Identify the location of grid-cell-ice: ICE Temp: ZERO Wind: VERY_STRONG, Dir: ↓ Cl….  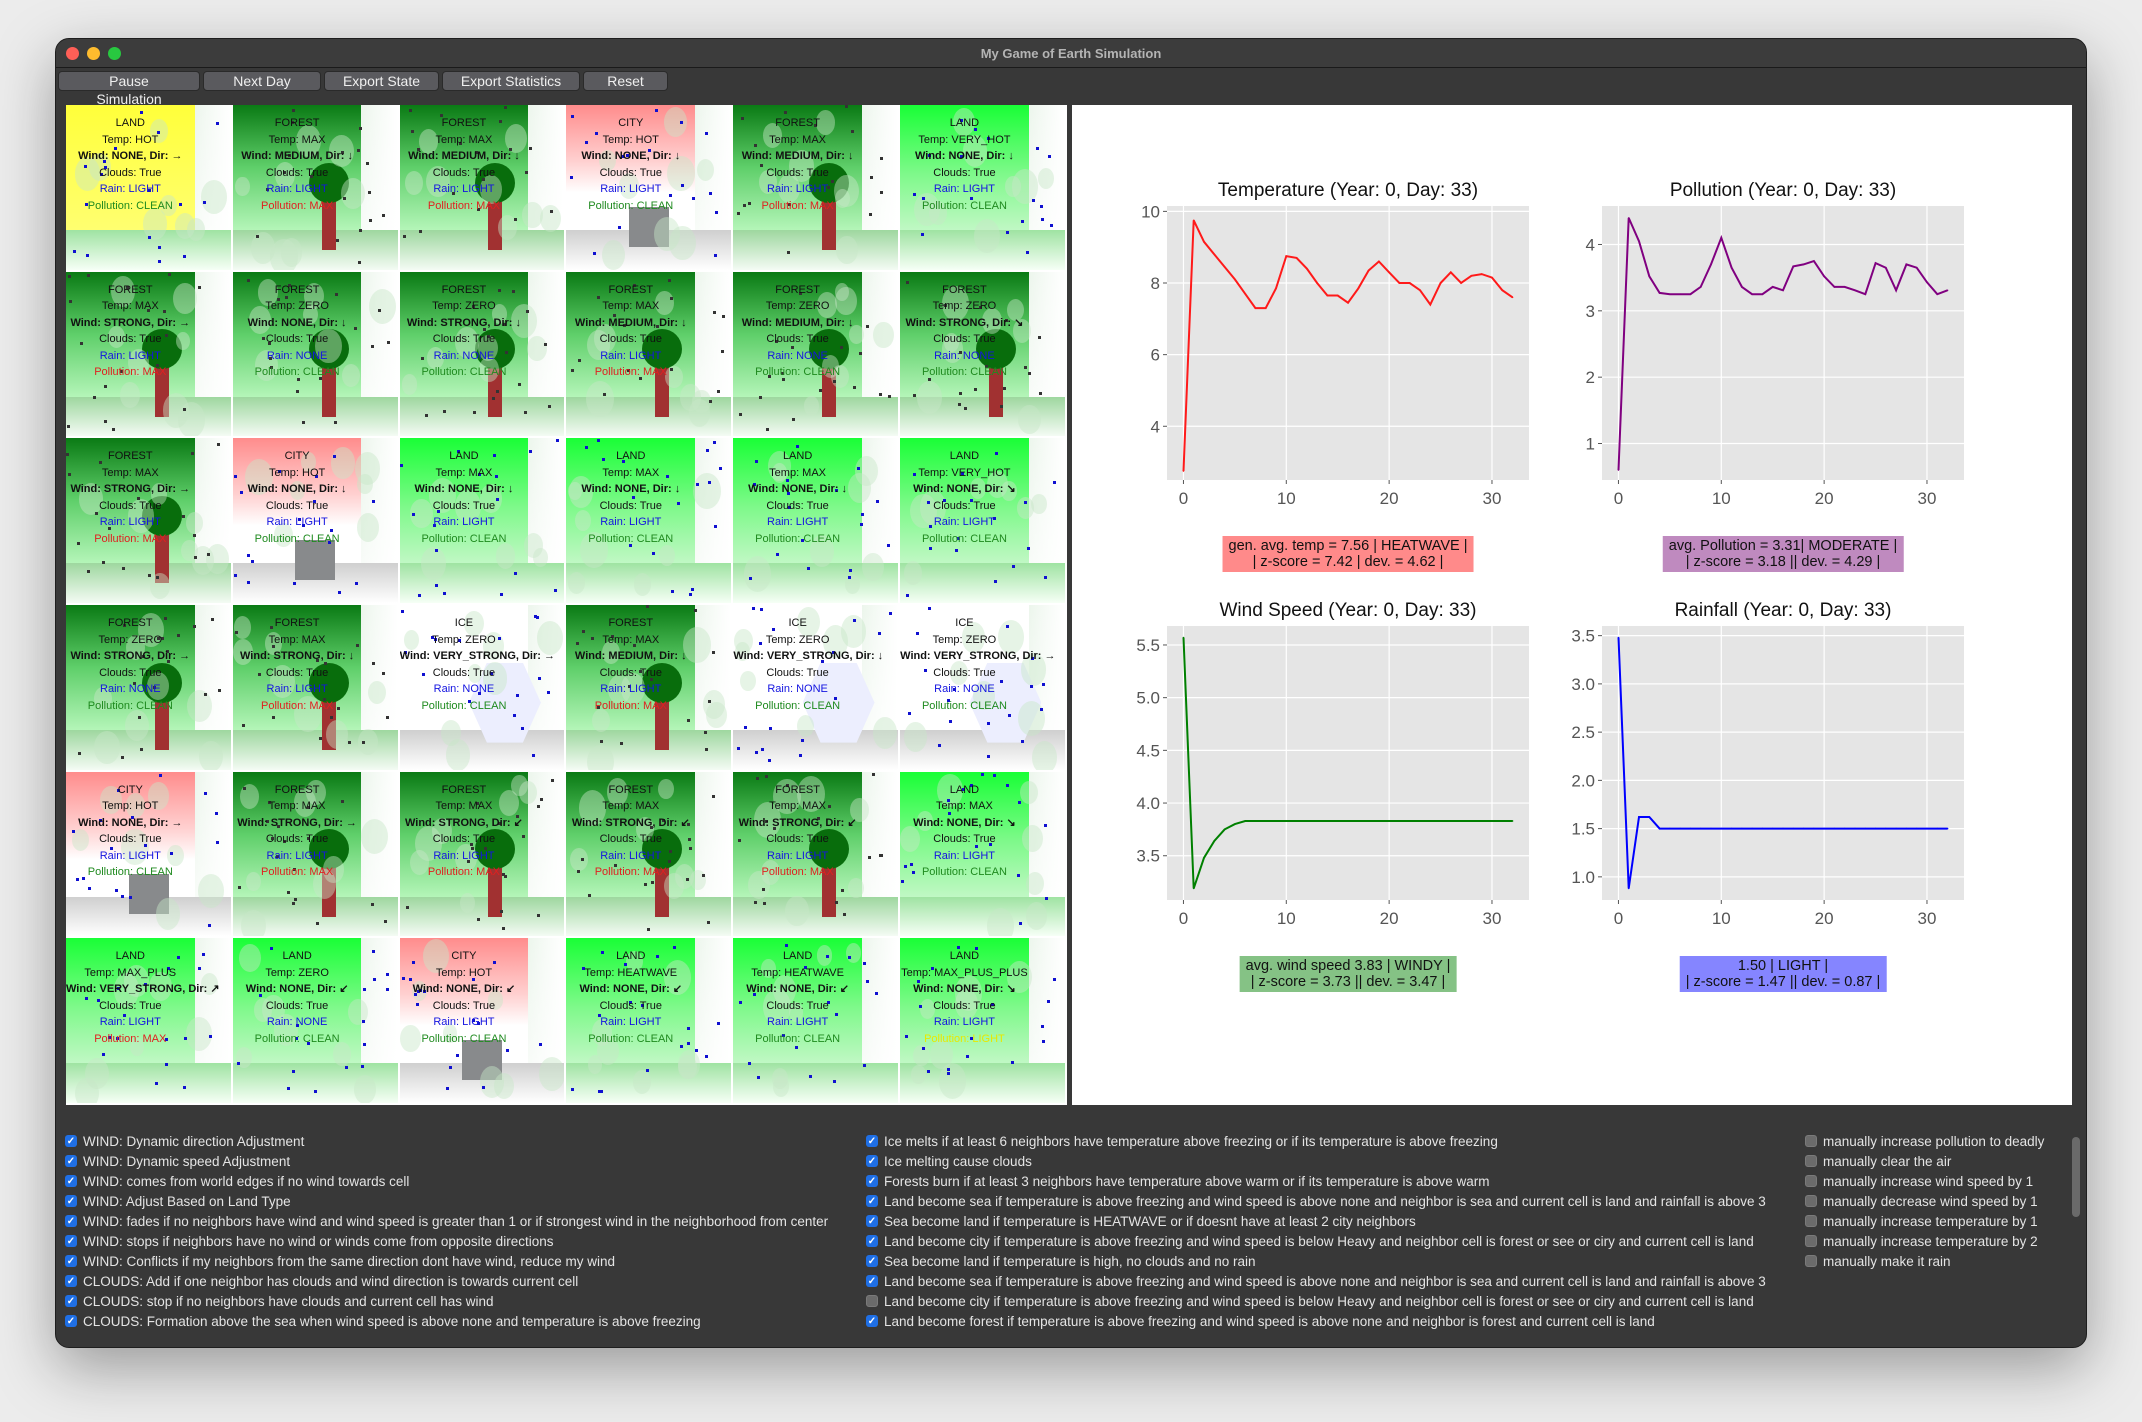
(817, 688).